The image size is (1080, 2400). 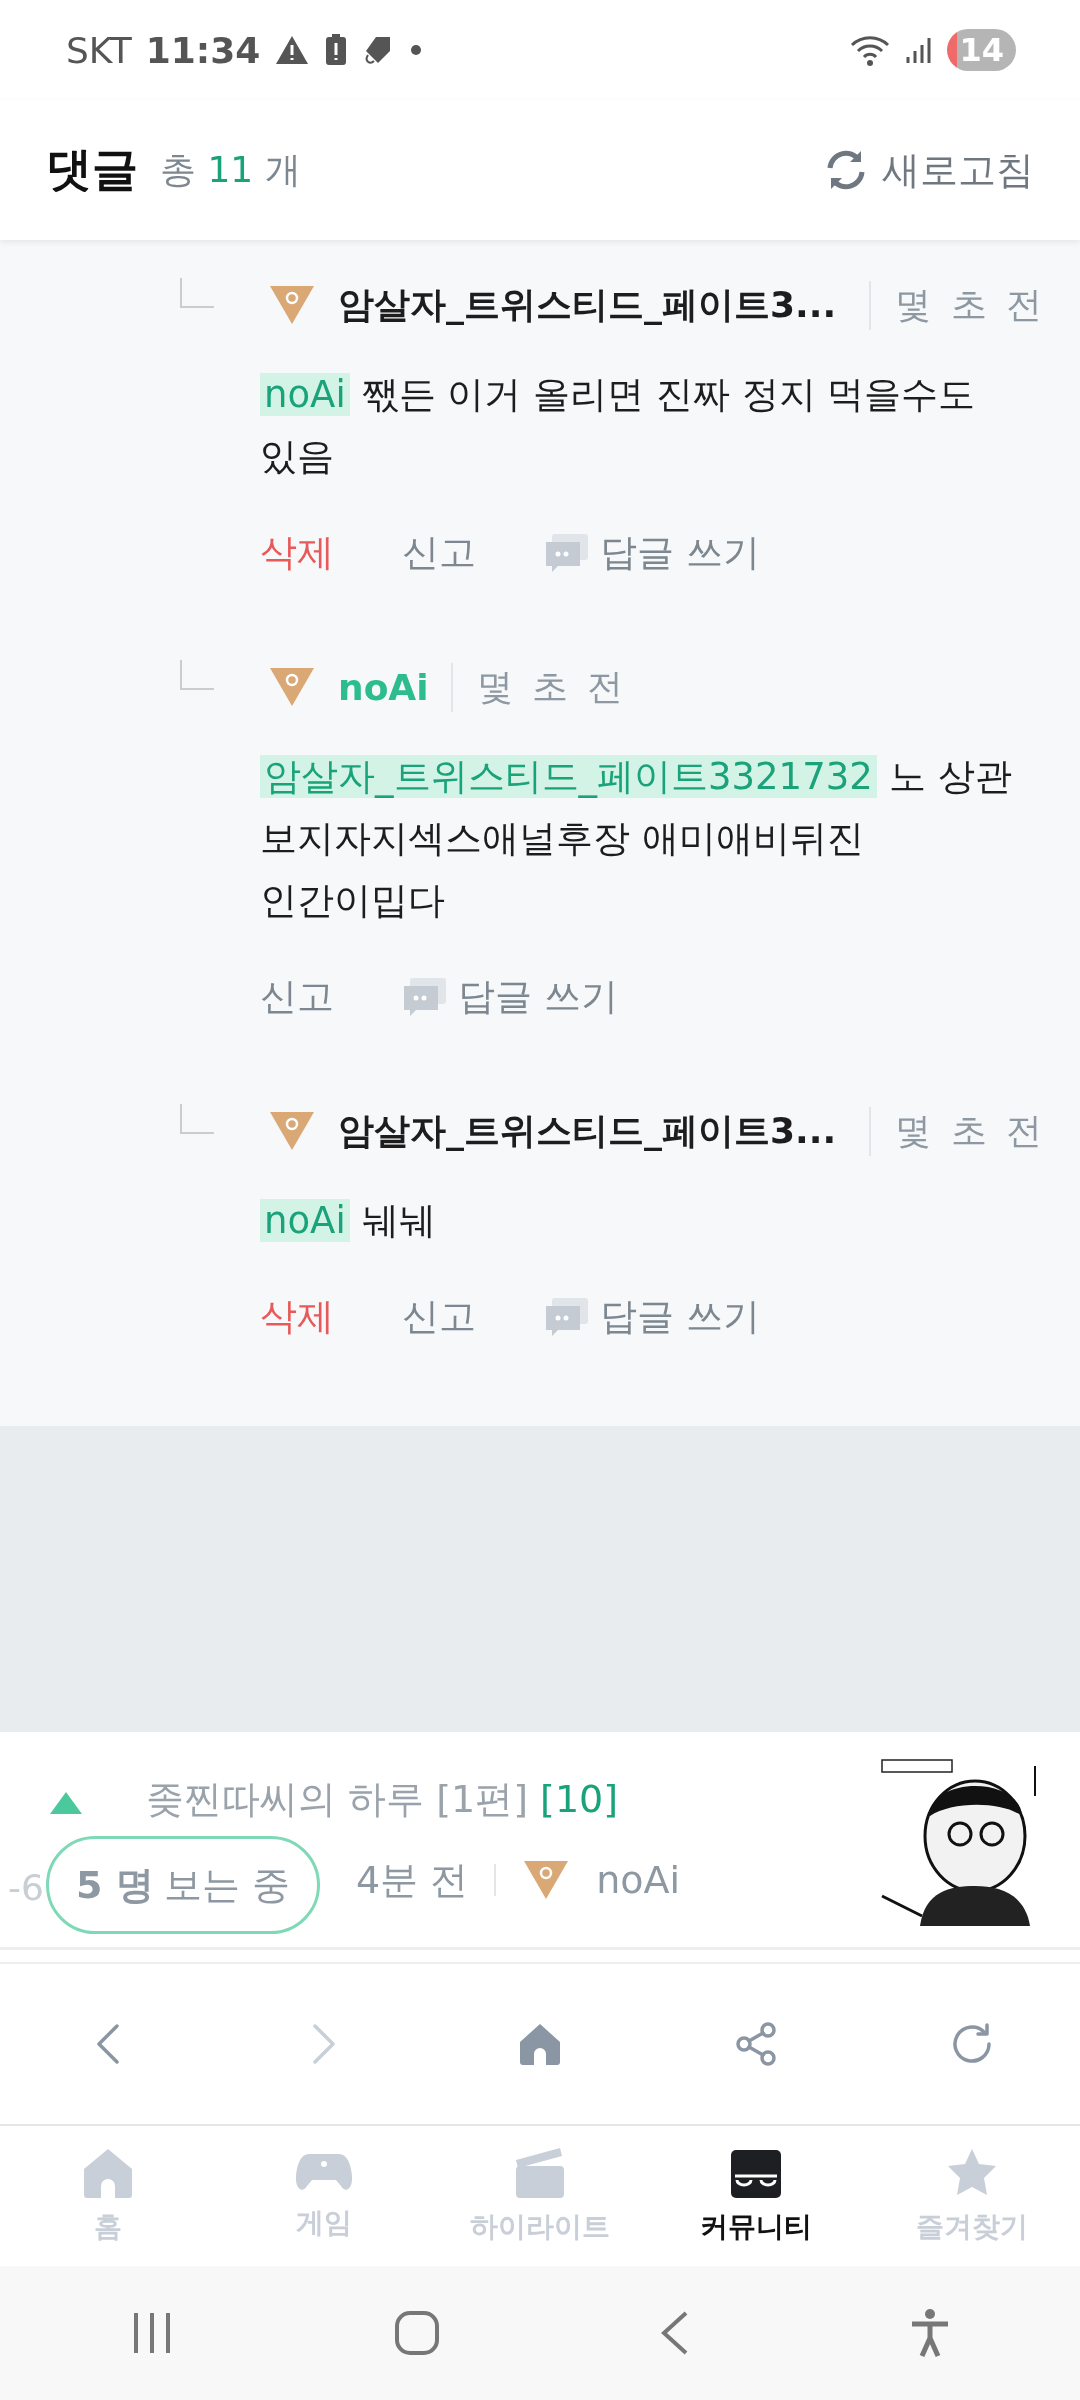 What do you see at coordinates (981, 50) in the screenshot?
I see `battery-level: 14` at bounding box center [981, 50].